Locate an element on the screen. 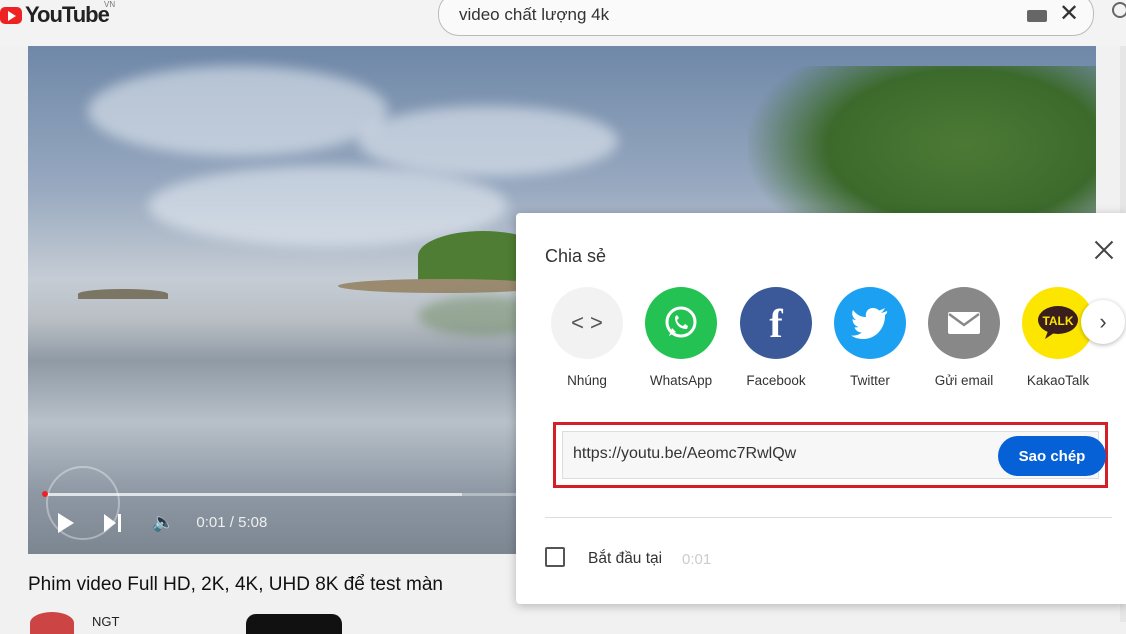 The width and height of the screenshot is (1126, 634). youtube-logo: YouTube VN is located at coordinates (57, 14).